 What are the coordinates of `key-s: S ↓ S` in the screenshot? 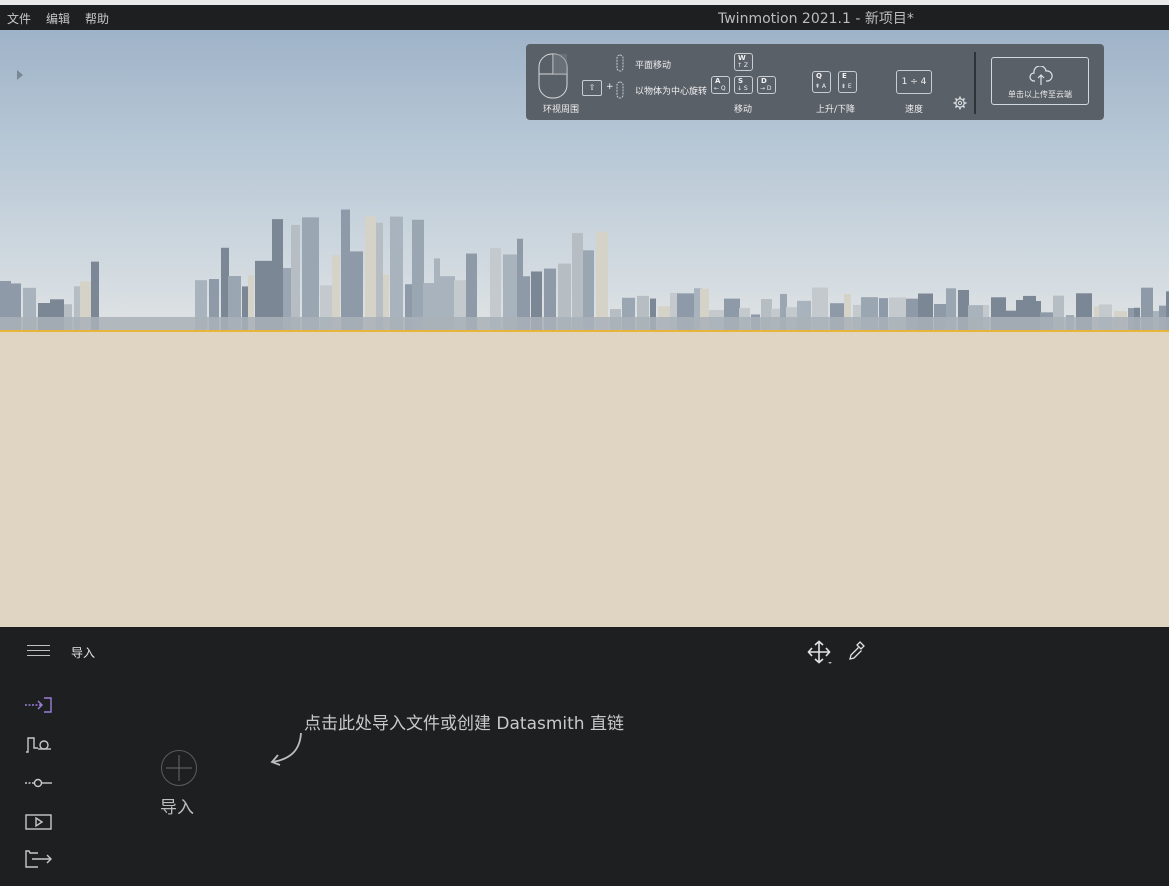 It's located at (743, 85).